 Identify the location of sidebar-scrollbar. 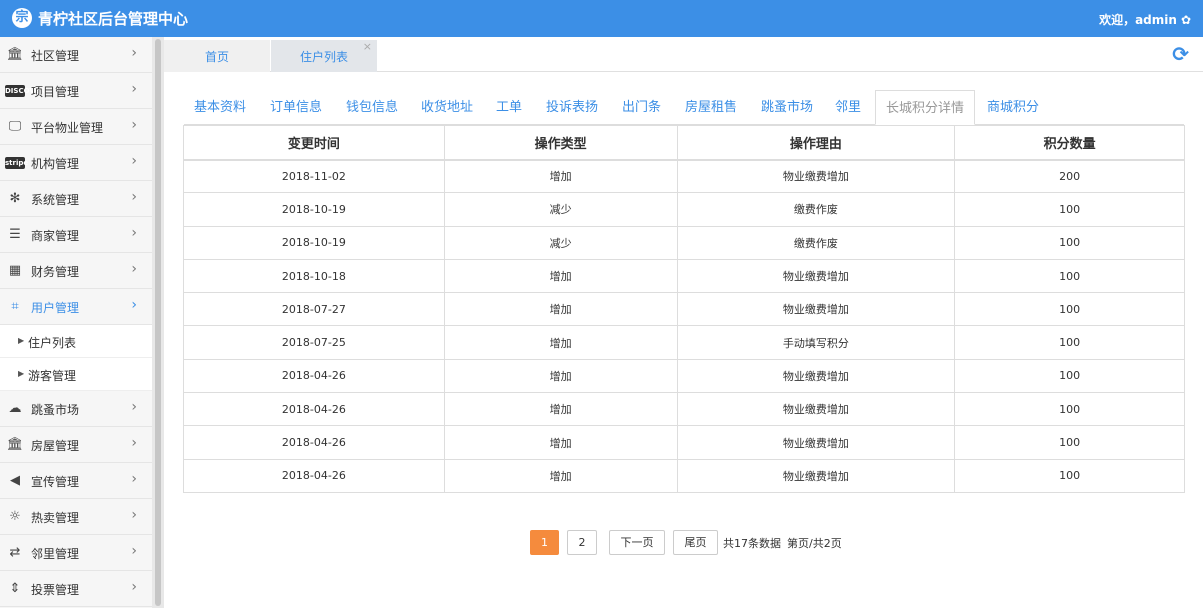
(158, 322).